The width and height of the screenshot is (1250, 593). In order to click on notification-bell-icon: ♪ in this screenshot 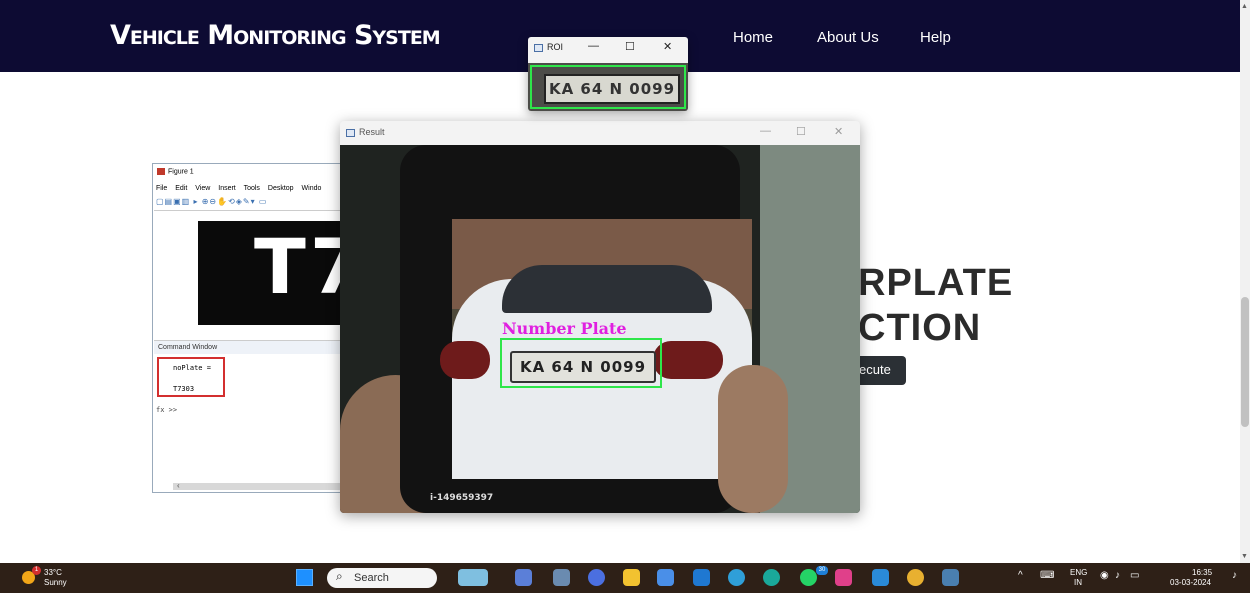, I will do `click(1234, 575)`.